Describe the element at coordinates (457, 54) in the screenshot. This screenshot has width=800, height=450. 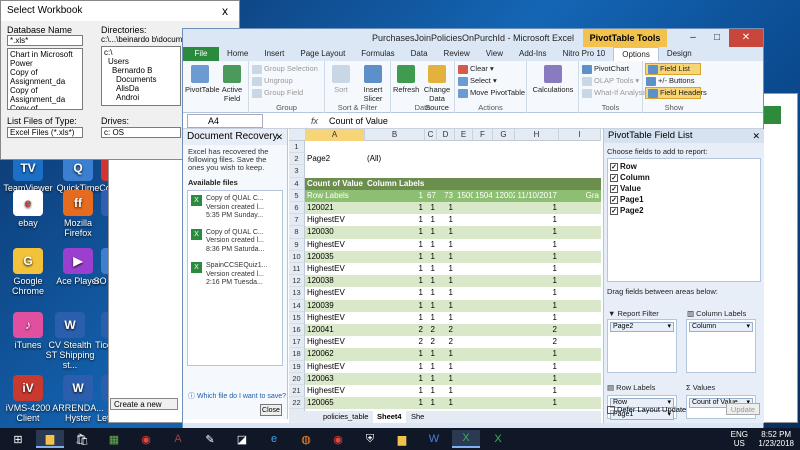
I see `tab-review: Review` at that location.